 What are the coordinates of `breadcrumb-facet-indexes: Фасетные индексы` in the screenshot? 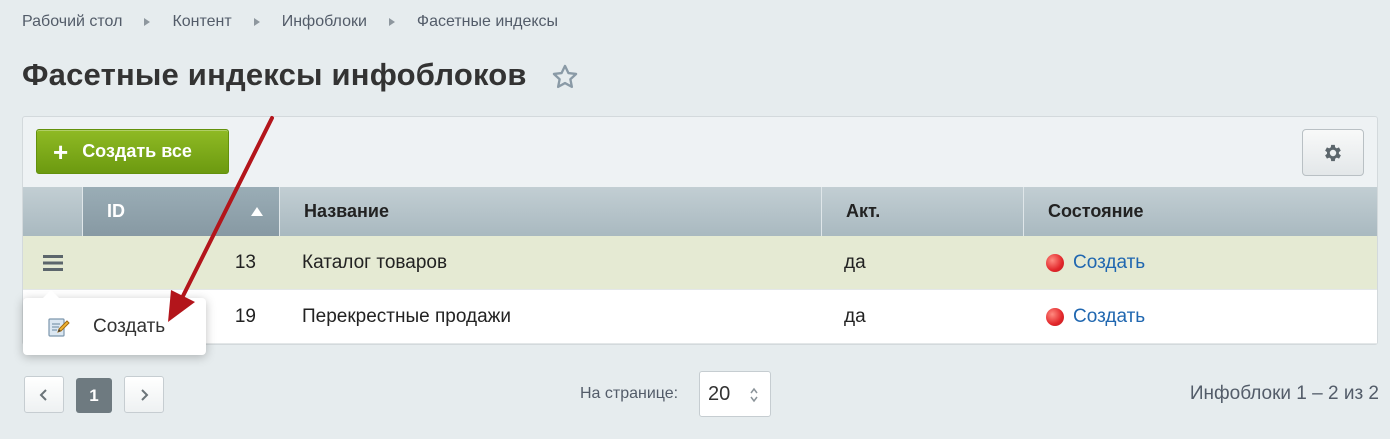 It's located at (487, 22).